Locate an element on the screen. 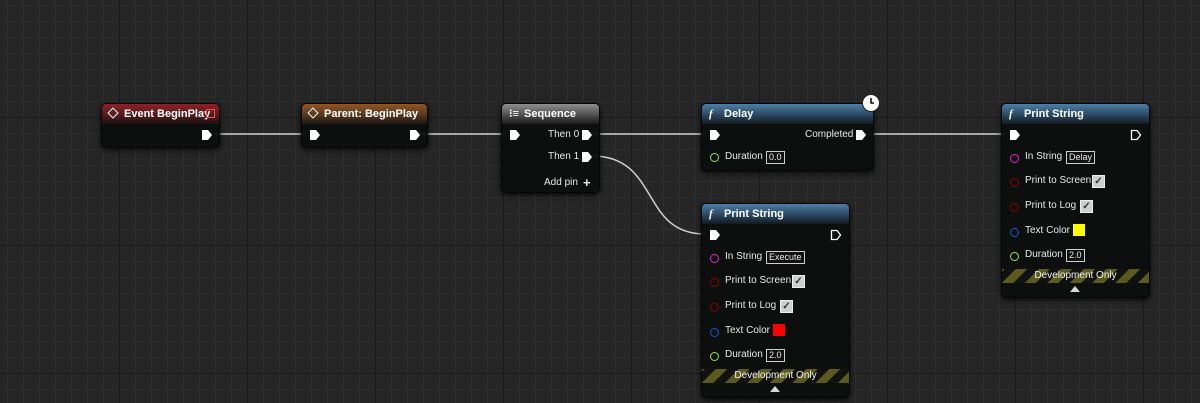 Image resolution: width=1200 pixels, height=403 pixels. node-header: ⁝≡ Sequence is located at coordinates (550, 114).